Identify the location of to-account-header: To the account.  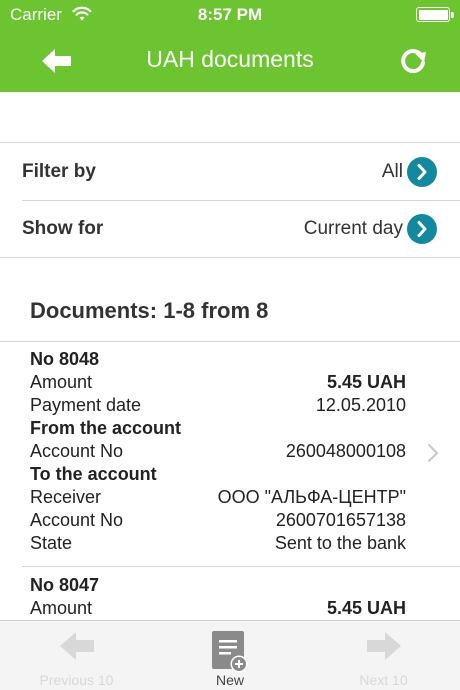
(93, 474).